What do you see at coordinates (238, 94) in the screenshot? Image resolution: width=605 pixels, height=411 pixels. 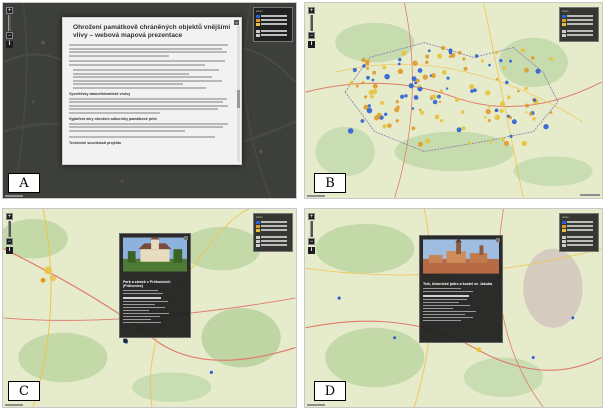 I see `dialog-scrollbar` at bounding box center [238, 94].